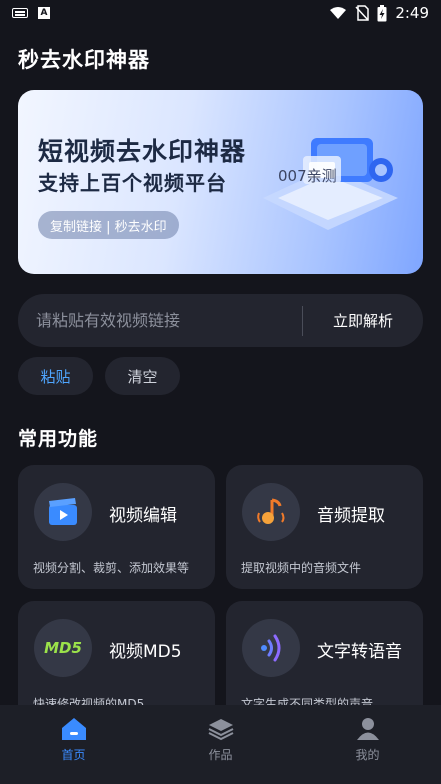 Image resolution: width=441 pixels, height=784 pixels. Describe the element at coordinates (63, 511) in the screenshot. I see `video-clapper-icon` at that location.